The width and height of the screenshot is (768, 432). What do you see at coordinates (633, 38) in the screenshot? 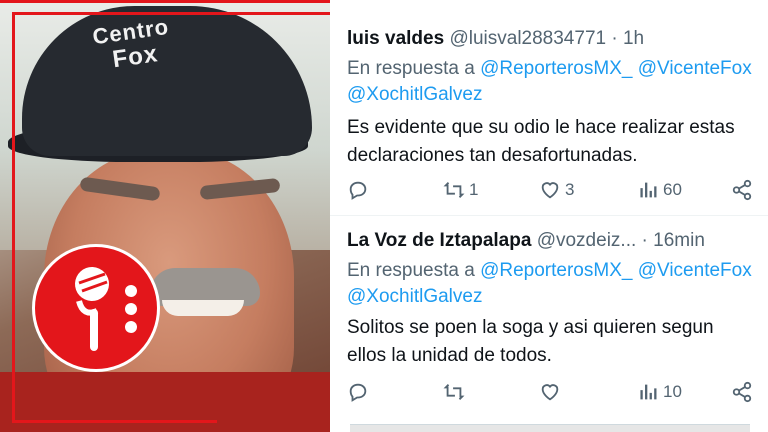
I see `tweet-time: 1h` at bounding box center [633, 38].